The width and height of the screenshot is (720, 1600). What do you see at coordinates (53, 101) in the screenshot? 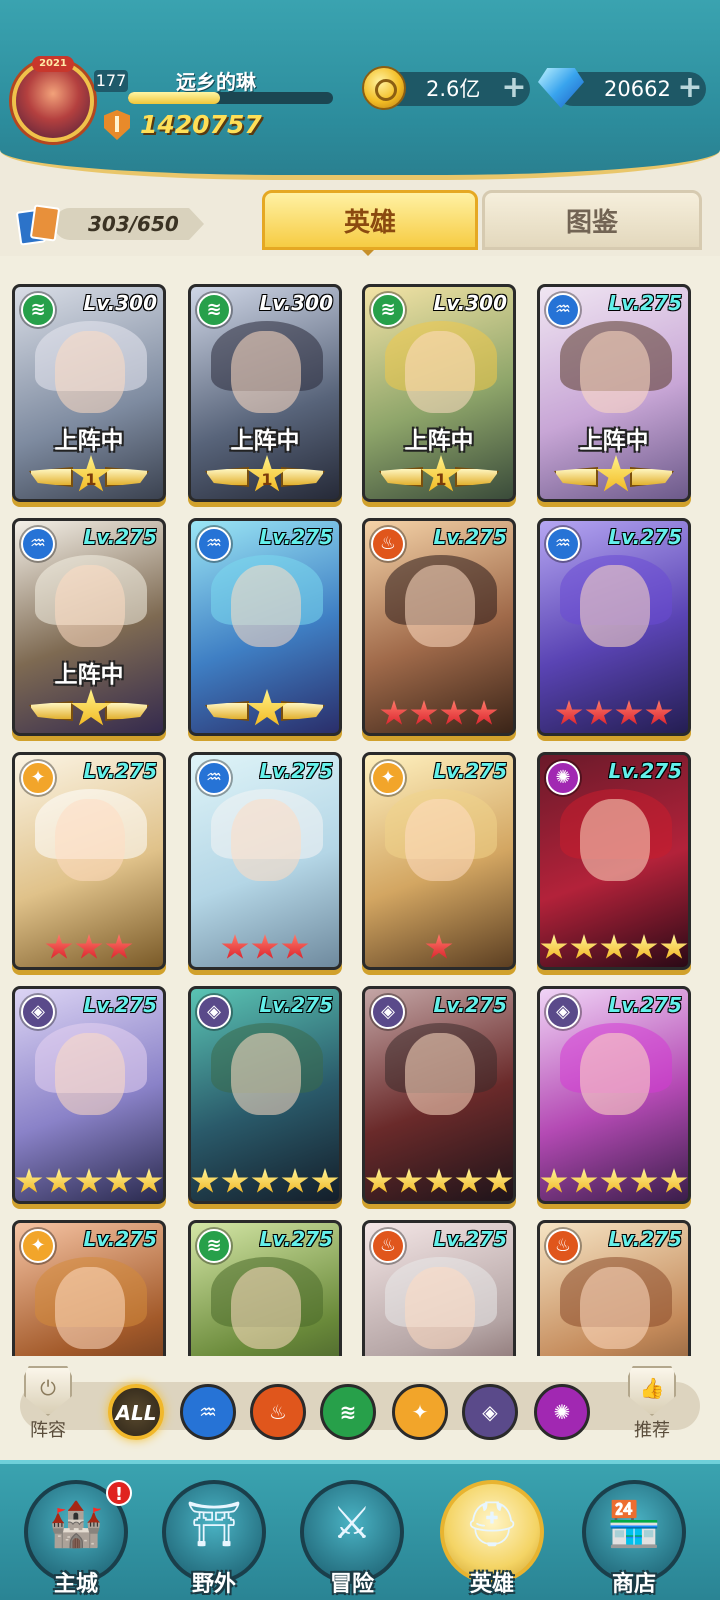
I see `player-avatar` at bounding box center [53, 101].